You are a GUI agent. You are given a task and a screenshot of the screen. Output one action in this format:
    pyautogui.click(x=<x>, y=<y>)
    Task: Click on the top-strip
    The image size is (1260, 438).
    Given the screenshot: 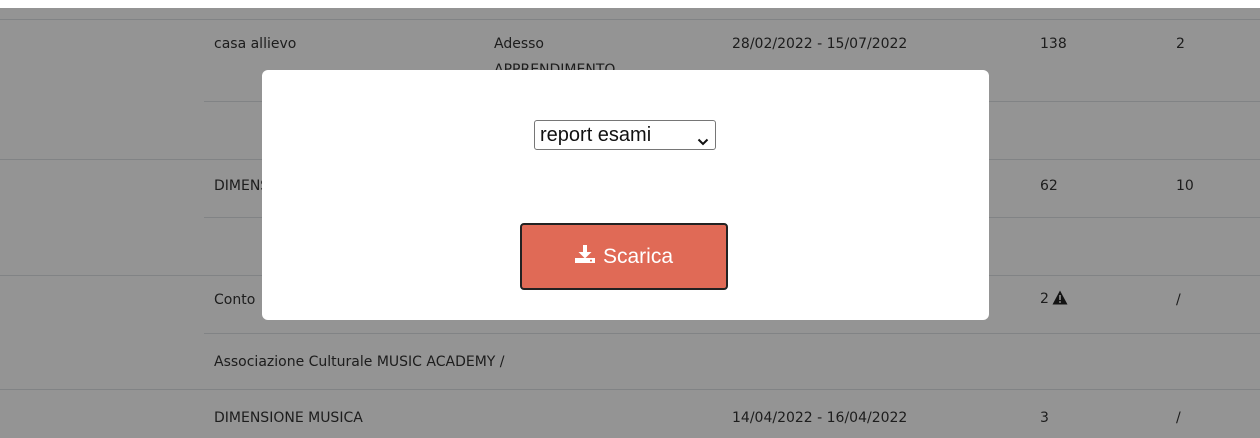 What is the action you would take?
    pyautogui.click(x=630, y=4)
    